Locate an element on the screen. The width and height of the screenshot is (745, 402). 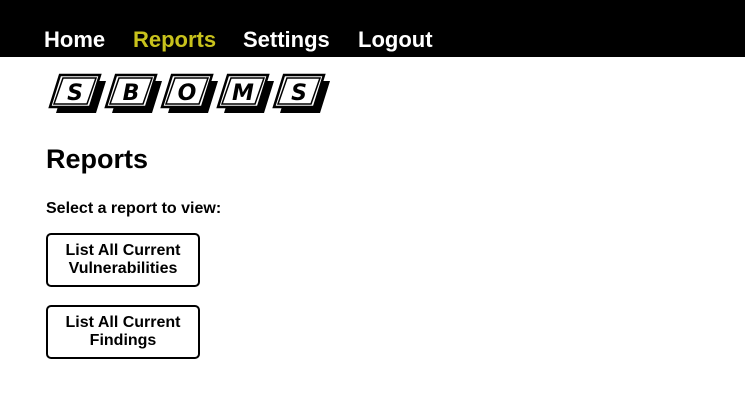
logo-letter: M is located at coordinates (243, 93).